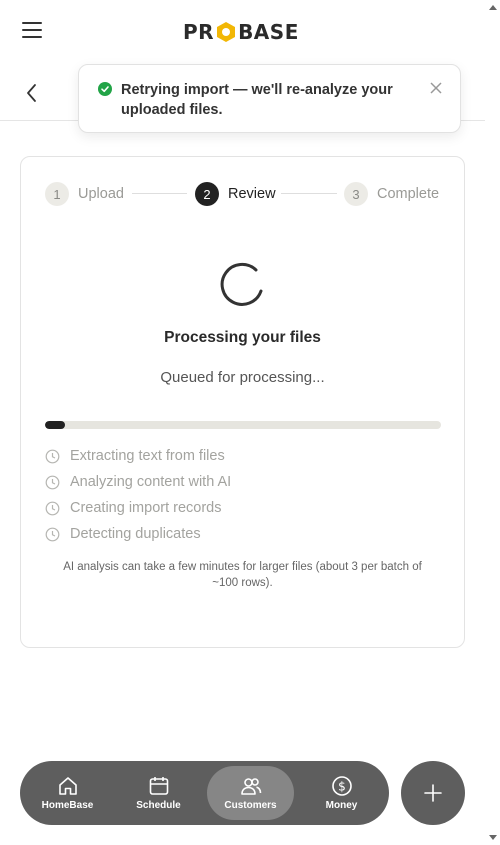 This screenshot has width=500, height=845. I want to click on app-header: PR BASE, so click(242, 32).